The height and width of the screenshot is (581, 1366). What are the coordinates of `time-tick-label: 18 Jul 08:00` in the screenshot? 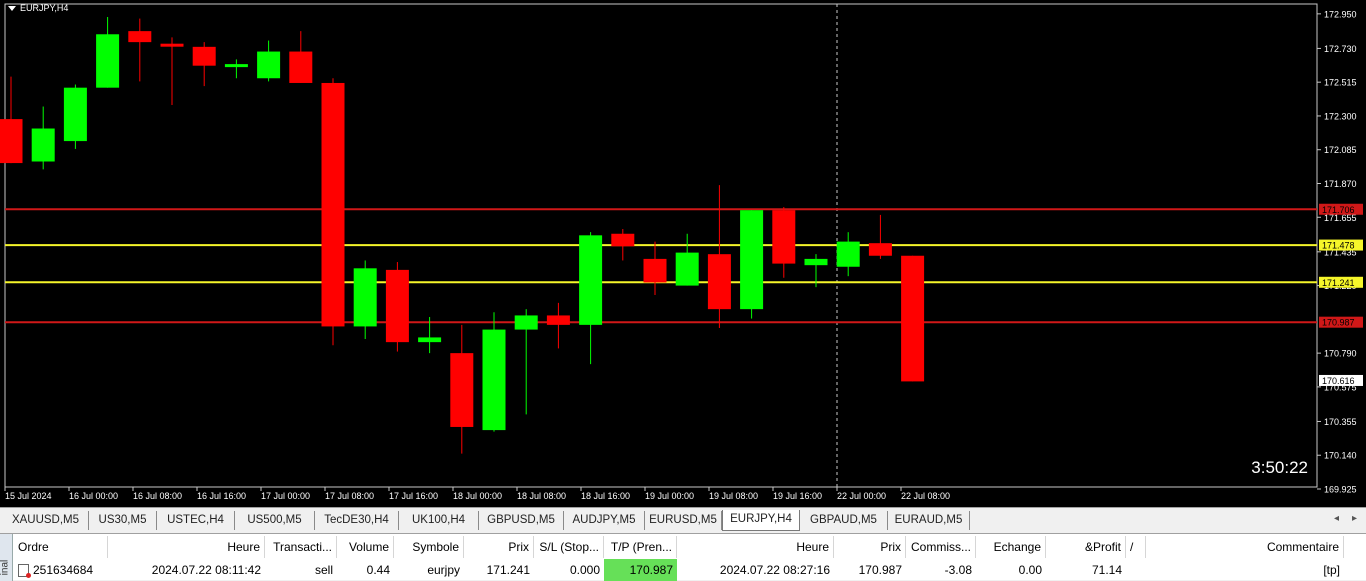 It's located at (541, 496).